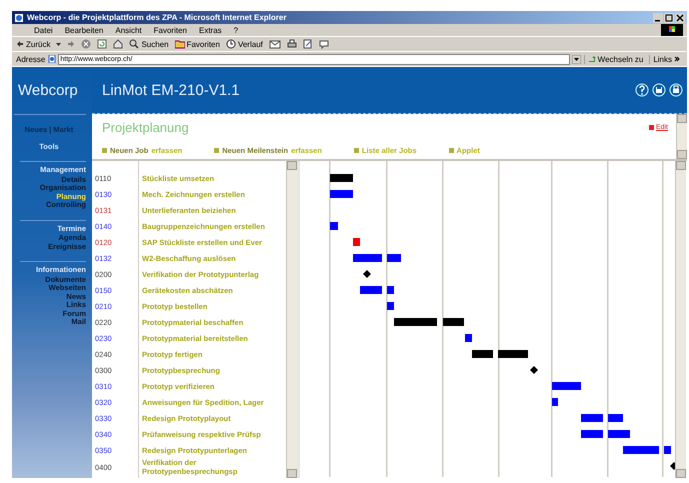 The width and height of the screenshot is (689, 483). I want to click on minimize-icon, so click(658, 17).